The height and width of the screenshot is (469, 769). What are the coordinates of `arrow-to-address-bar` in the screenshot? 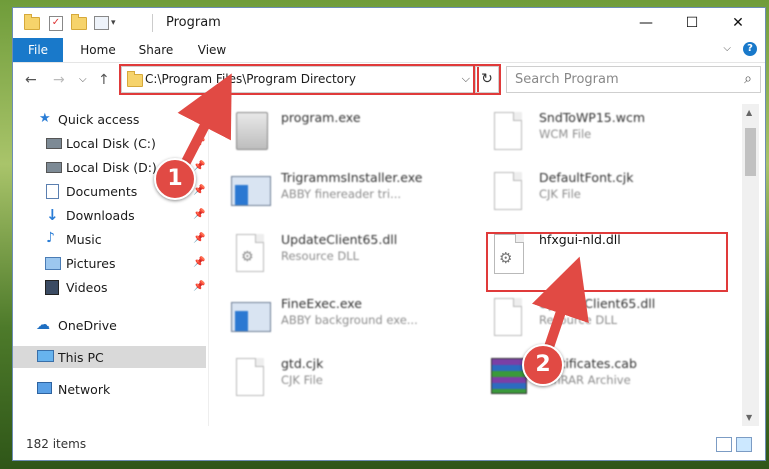 It's located at (204, 120).